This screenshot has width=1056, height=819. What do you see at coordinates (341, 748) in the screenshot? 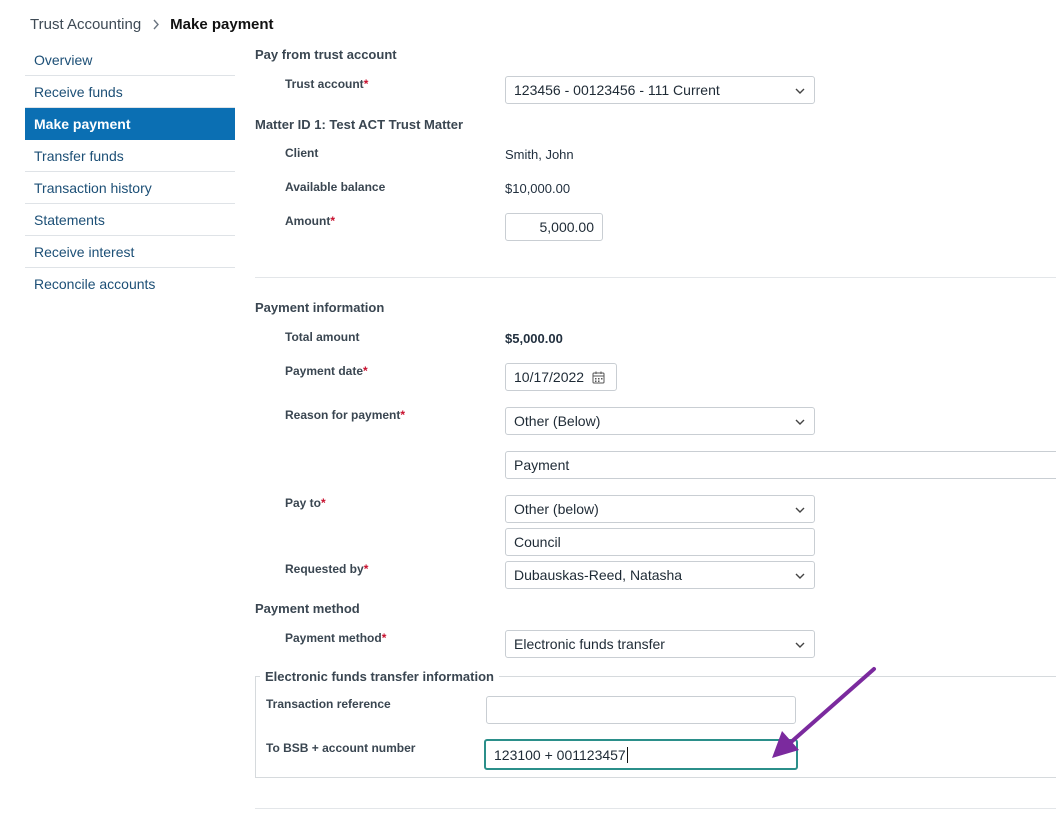
I see `bsb-account-label: To BSB + account number` at bounding box center [341, 748].